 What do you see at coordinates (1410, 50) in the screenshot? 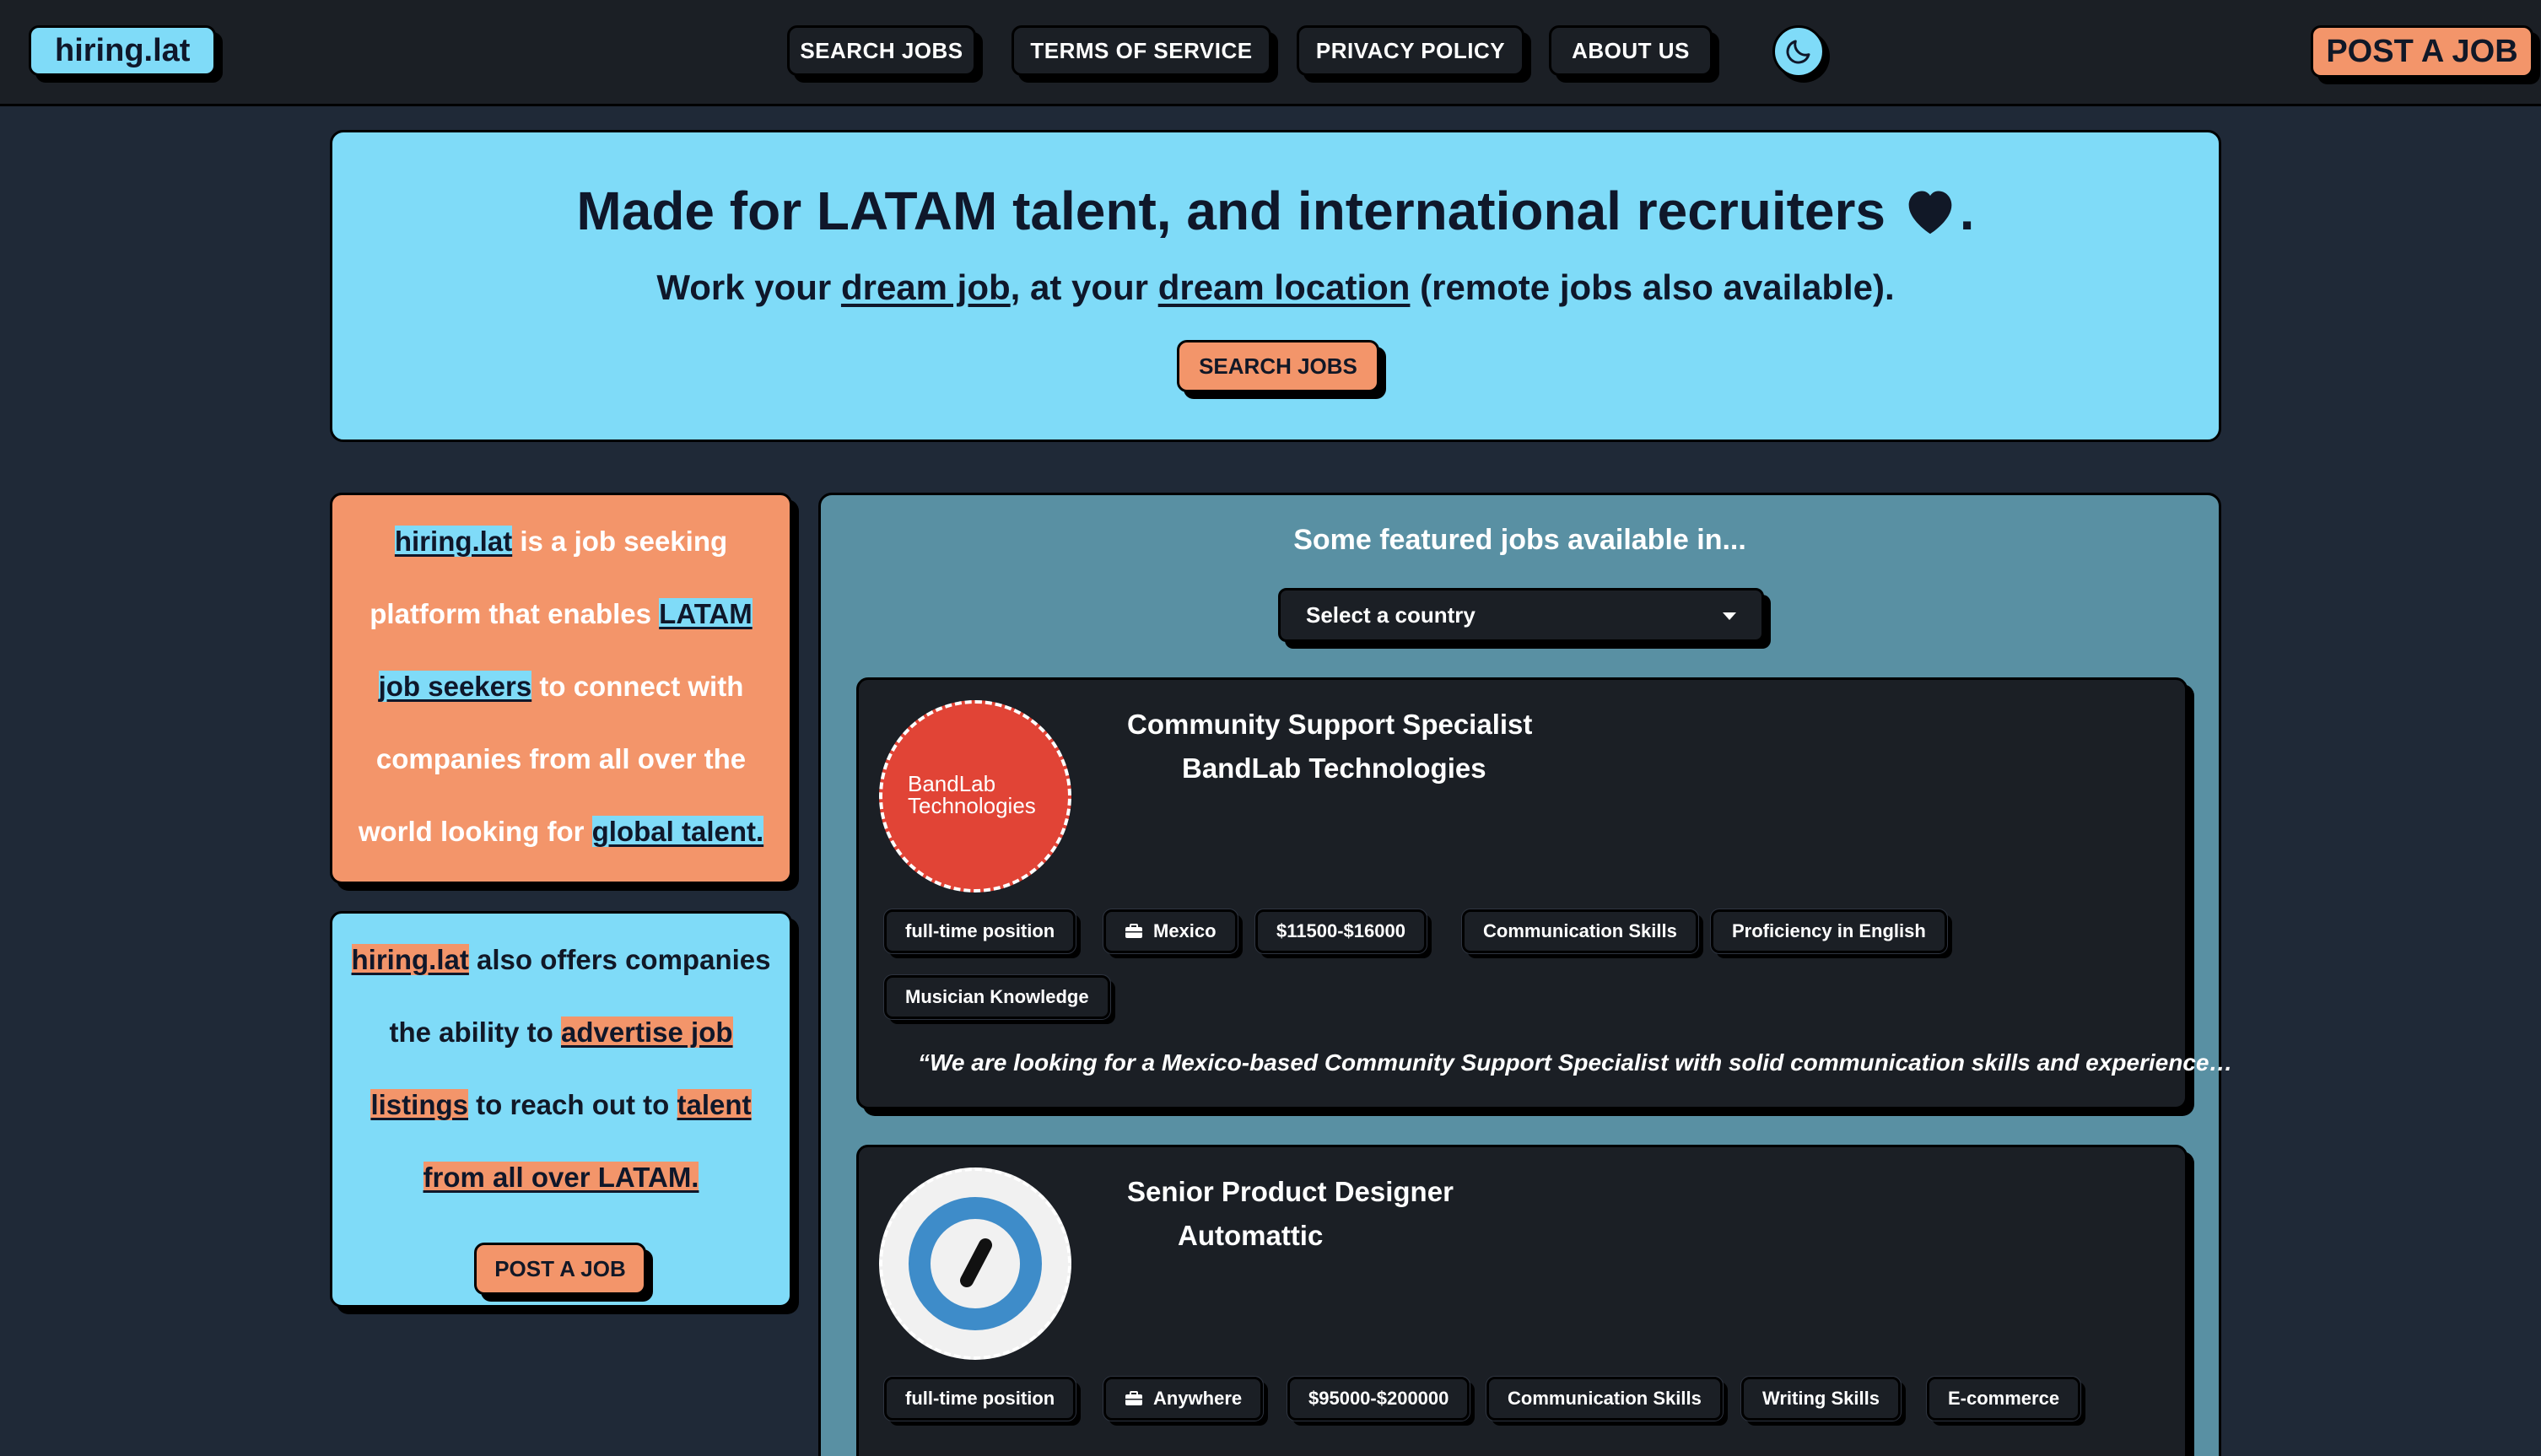
I see `nav-privacy-policy: PRIVACY POLICY` at bounding box center [1410, 50].